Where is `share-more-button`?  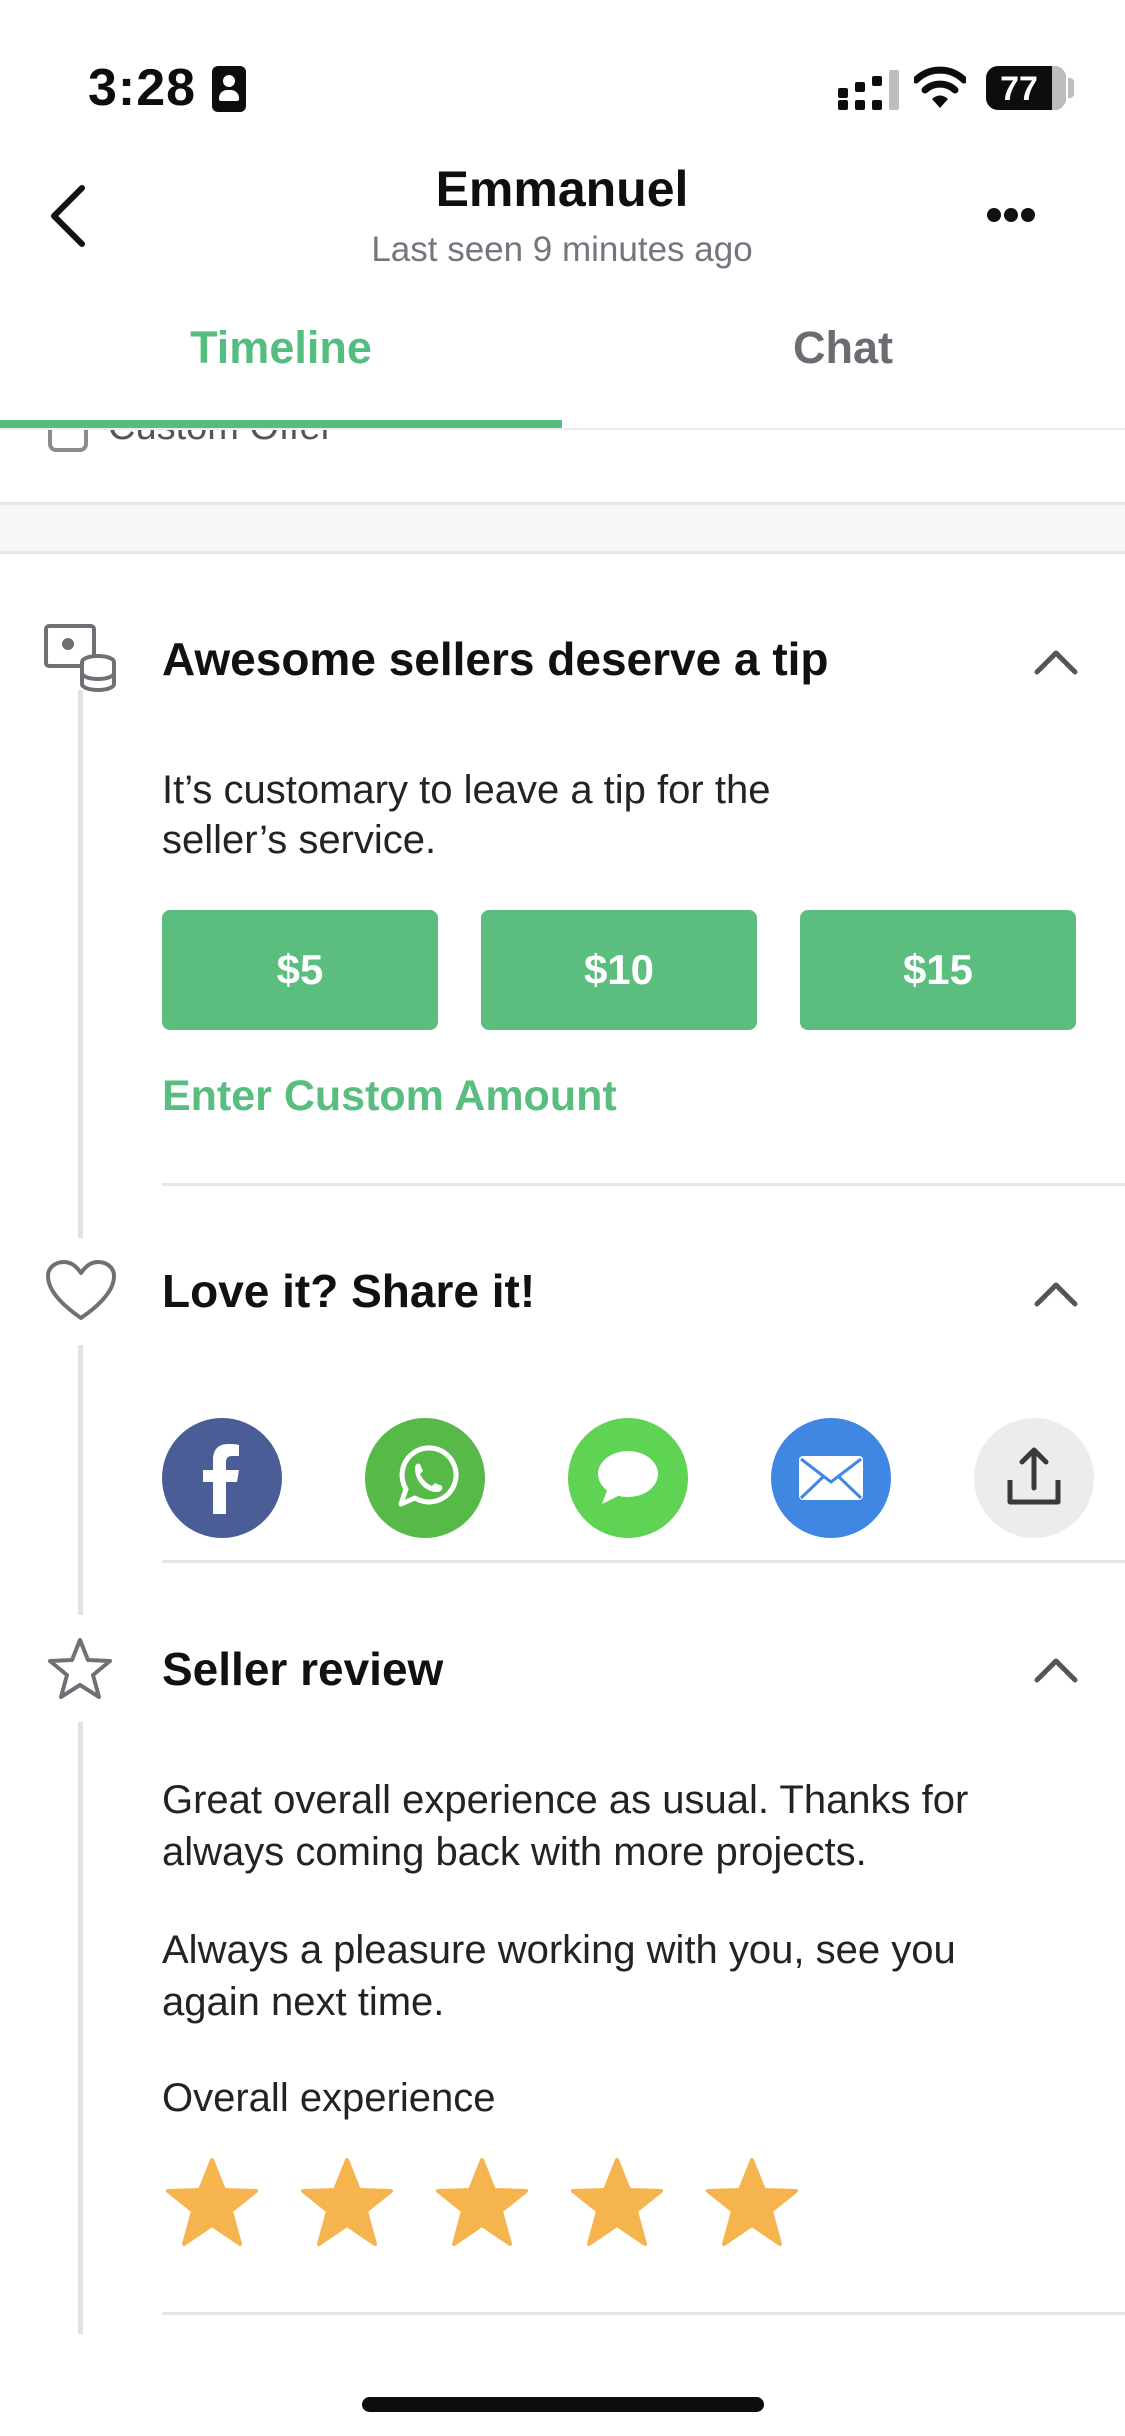
share-more-button is located at coordinates (1034, 1478).